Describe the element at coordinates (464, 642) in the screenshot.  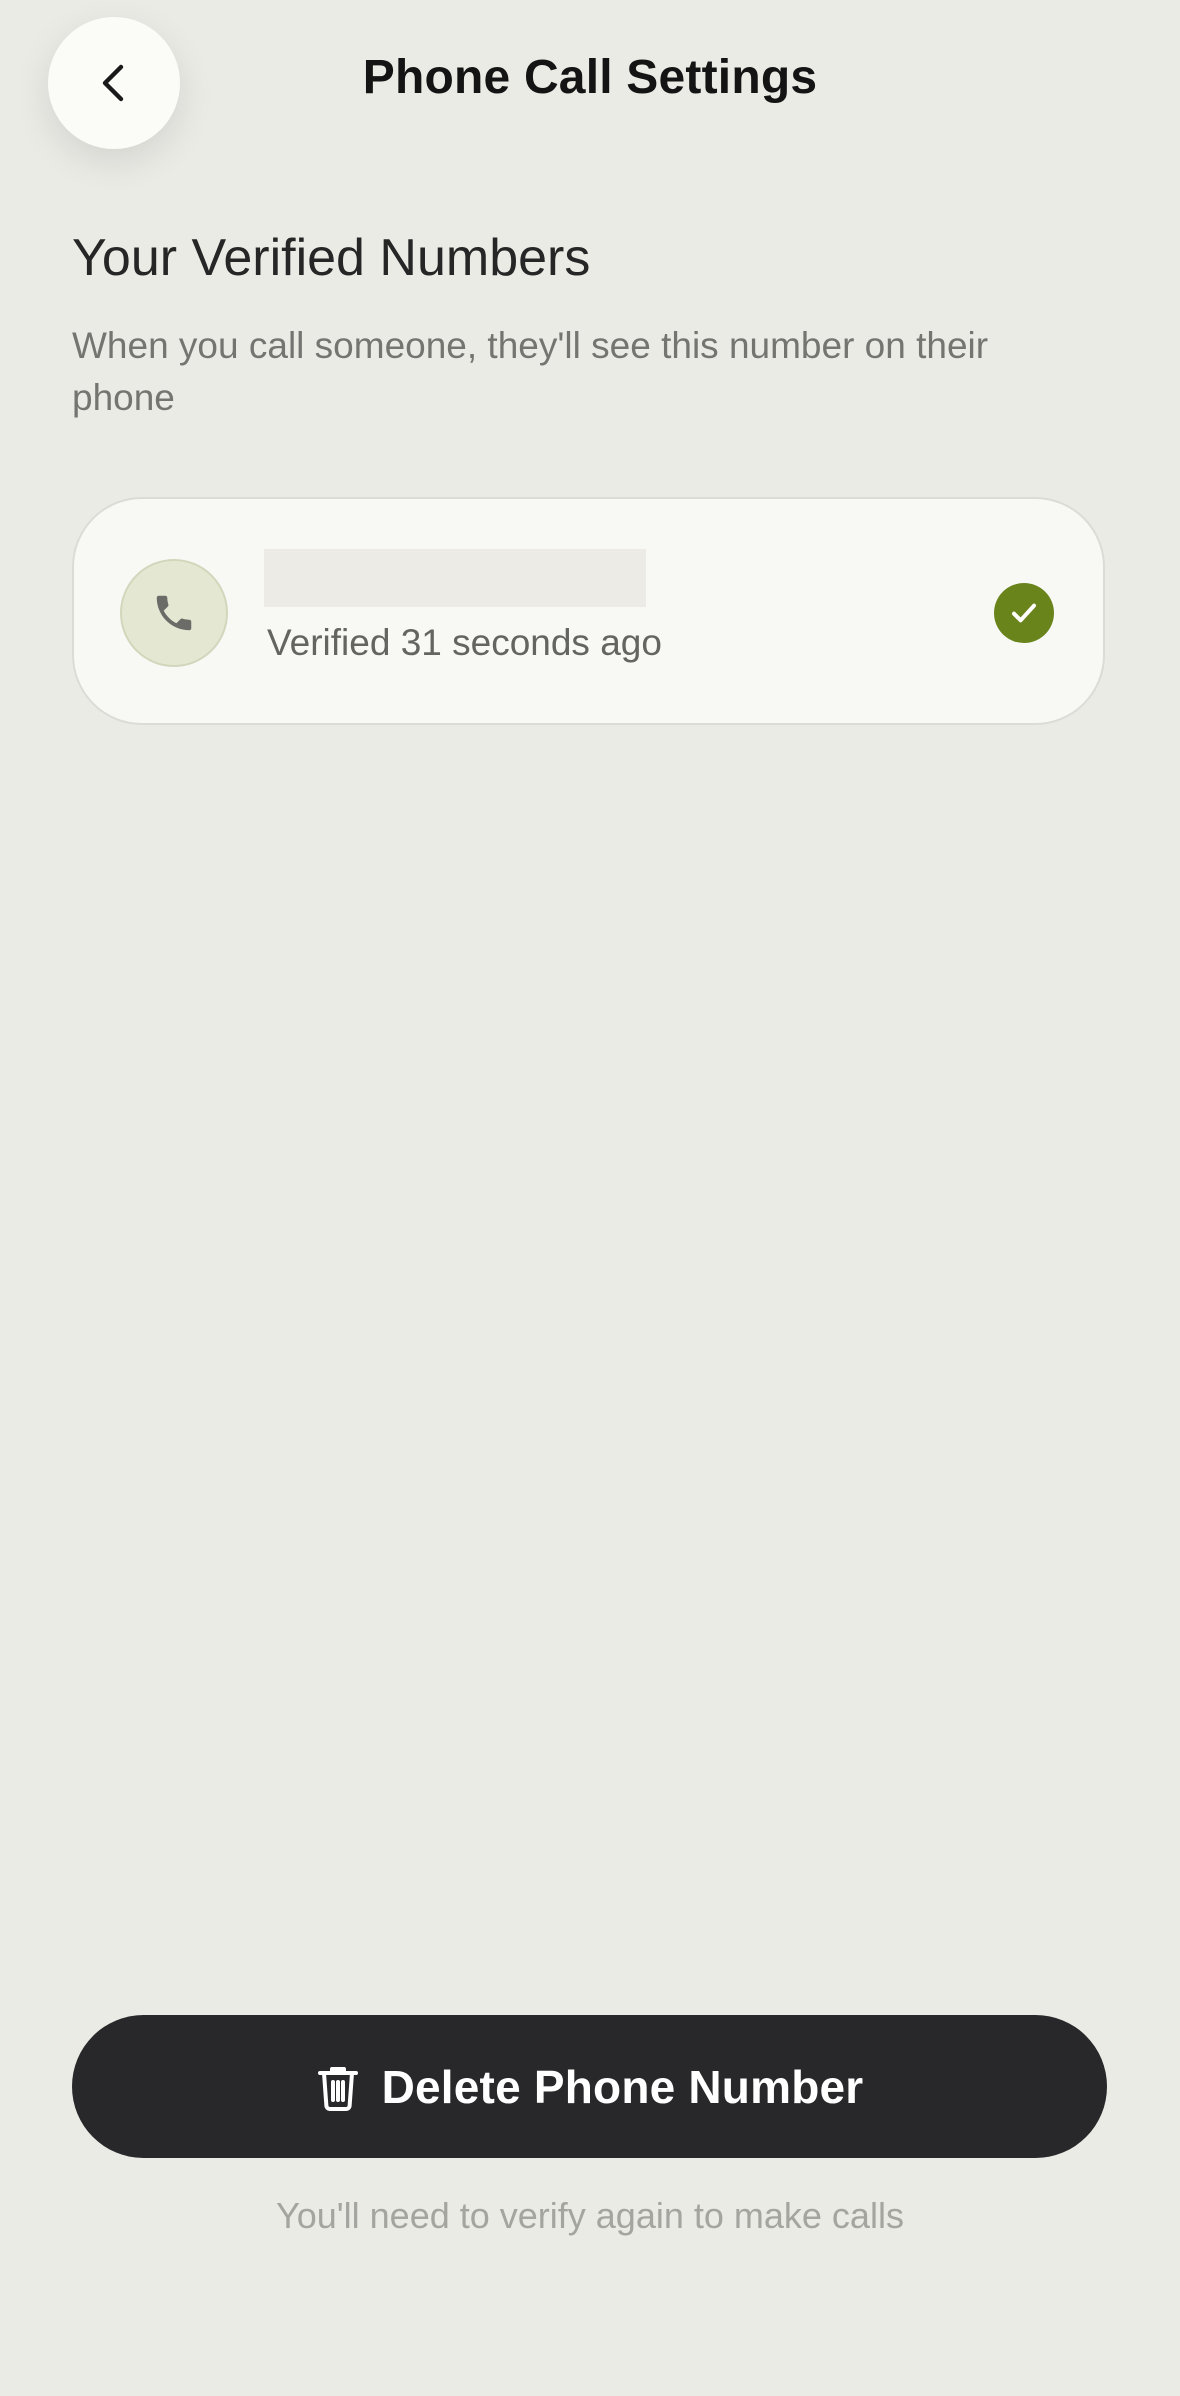
I see `verified-status-text: Verified 31 seconds ago` at that location.